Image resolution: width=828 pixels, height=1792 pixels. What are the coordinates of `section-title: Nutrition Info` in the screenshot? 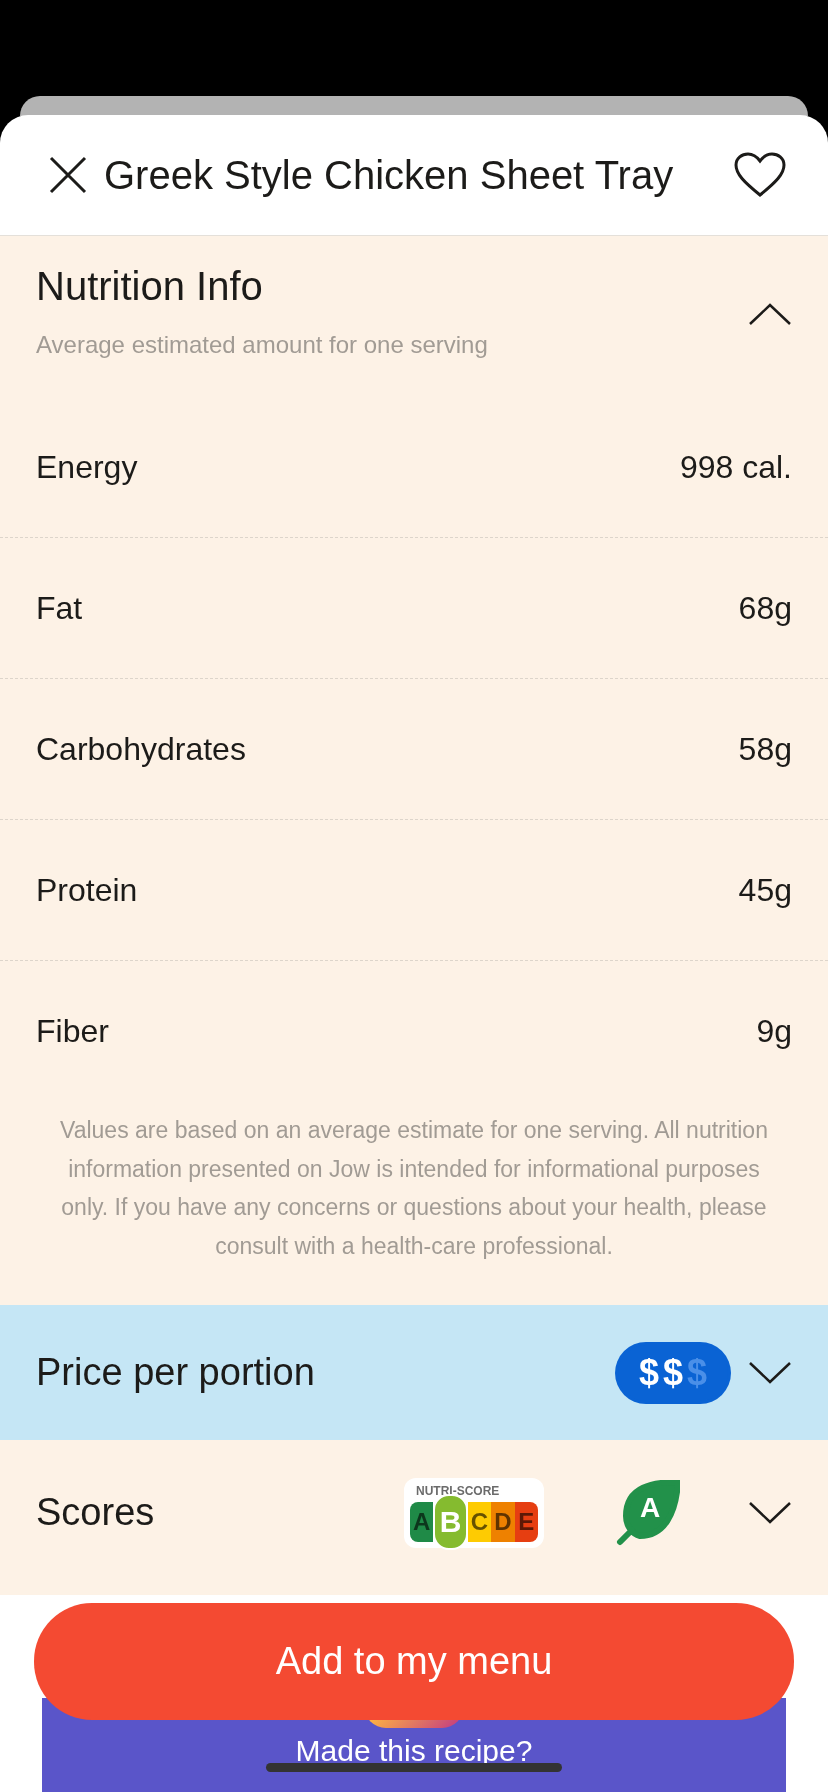 It's located at (150, 286).